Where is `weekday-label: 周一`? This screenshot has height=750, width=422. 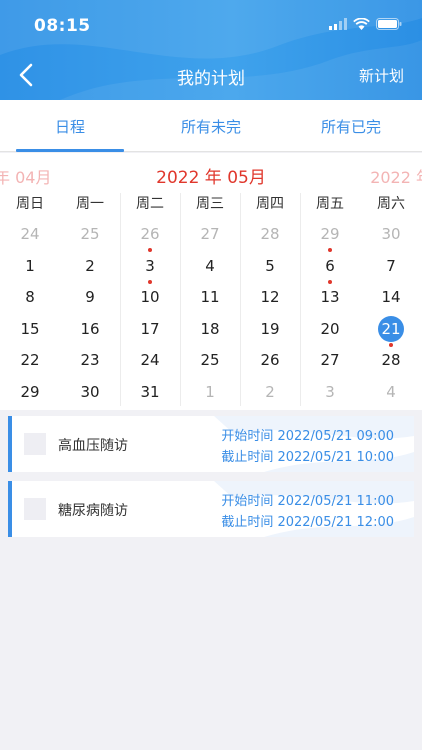 weekday-label: 周一 is located at coordinates (90, 204).